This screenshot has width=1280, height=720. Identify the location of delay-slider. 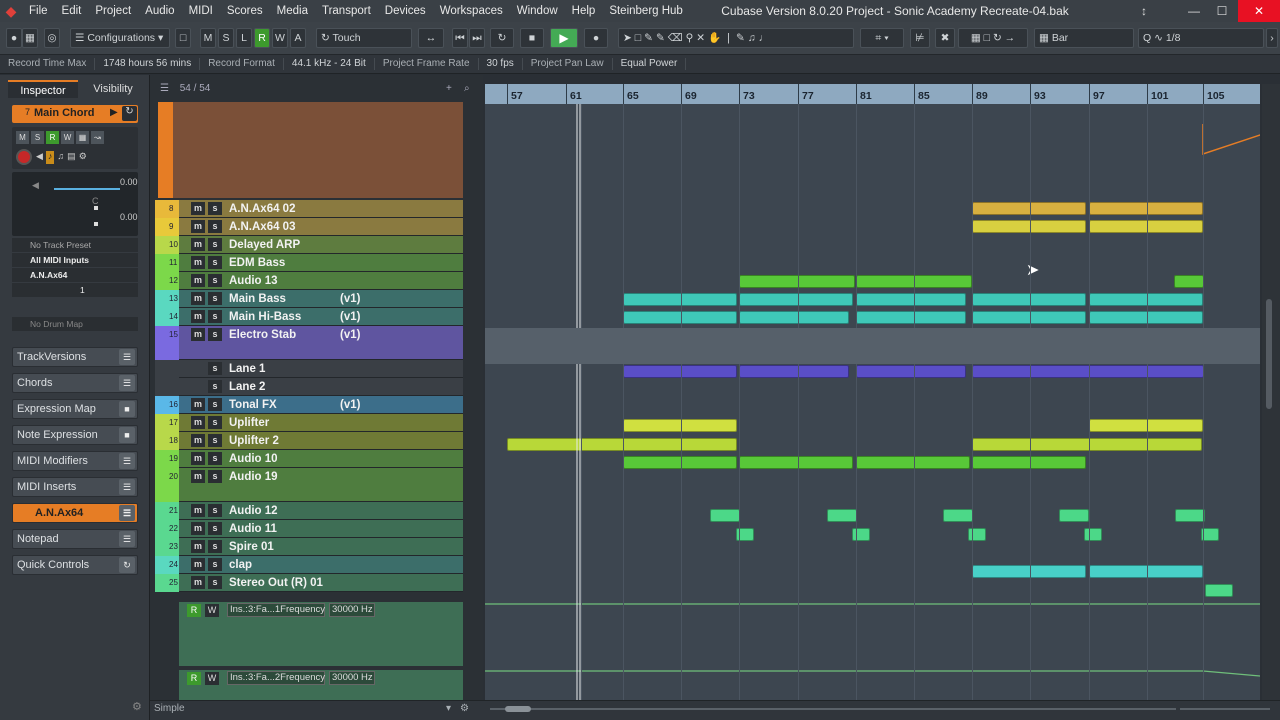
(96, 224).